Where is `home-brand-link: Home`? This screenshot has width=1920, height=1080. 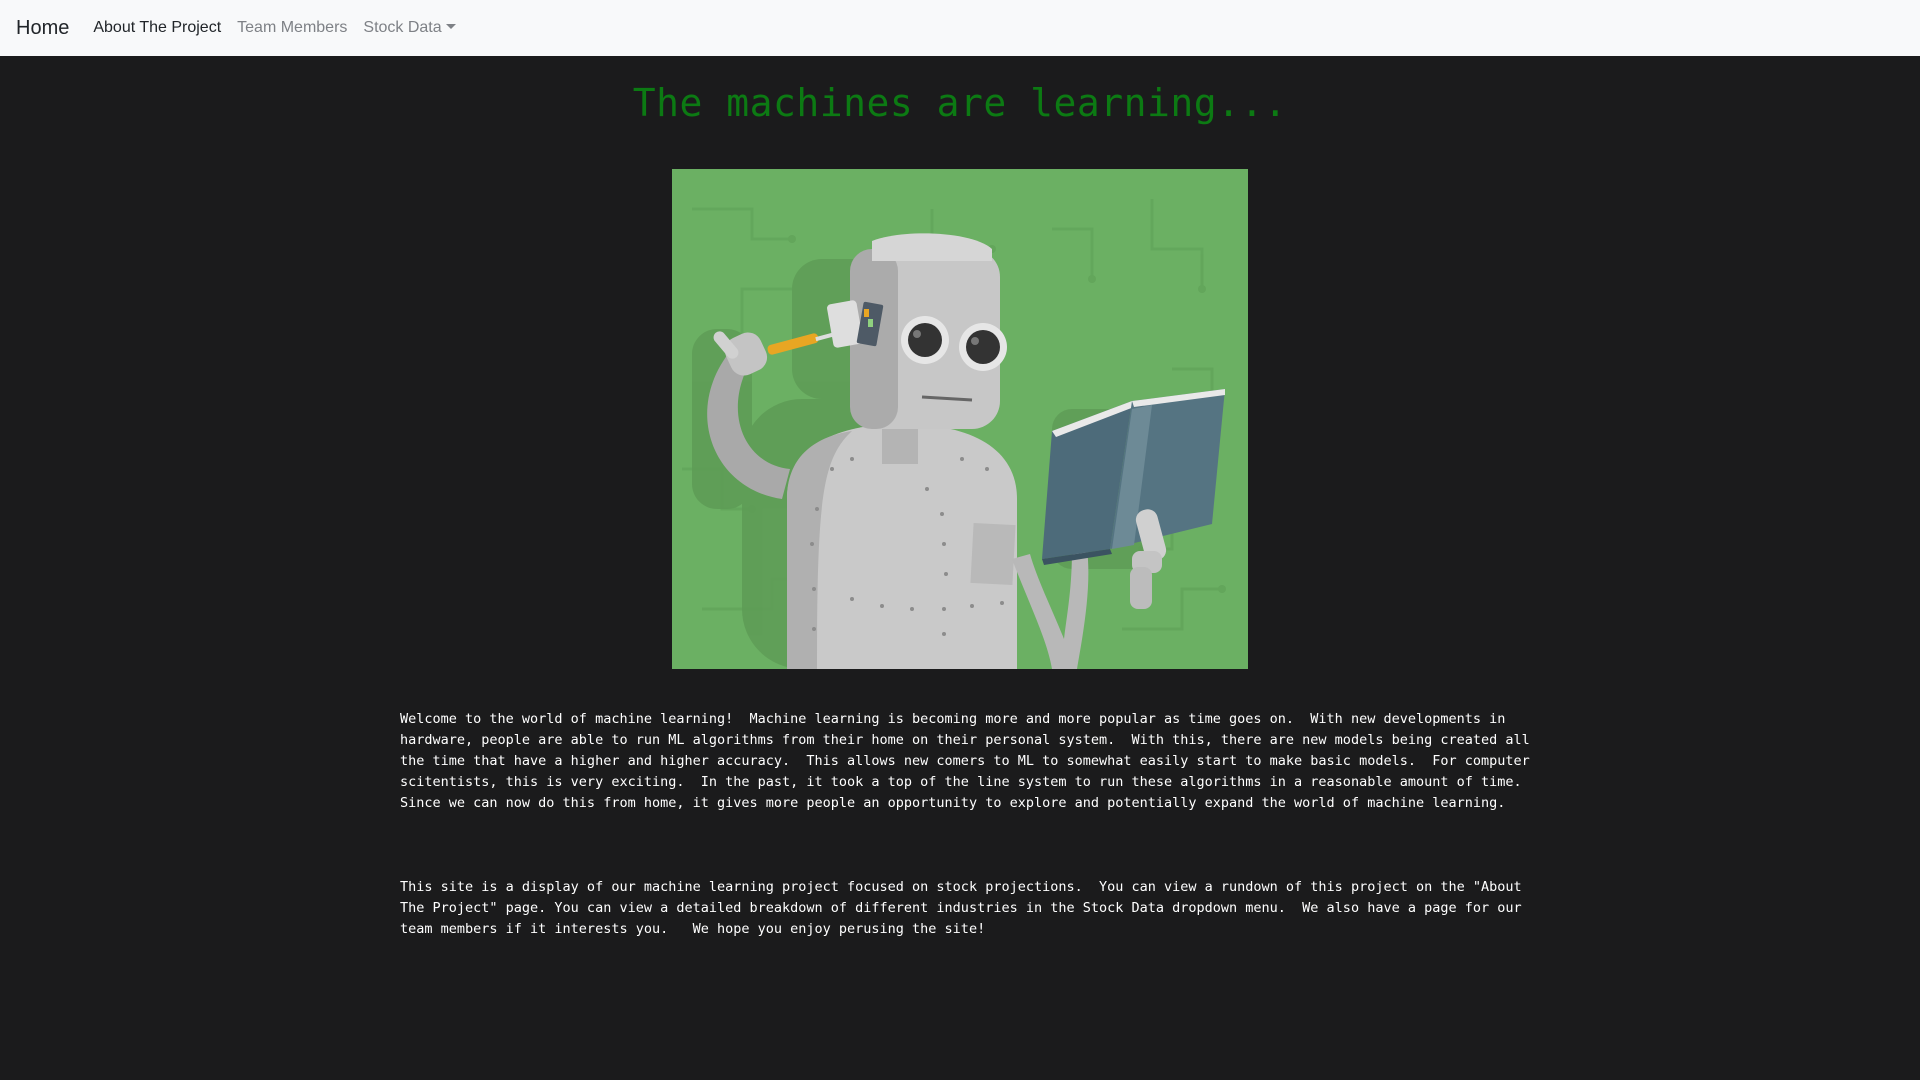
home-brand-link: Home is located at coordinates (42, 28).